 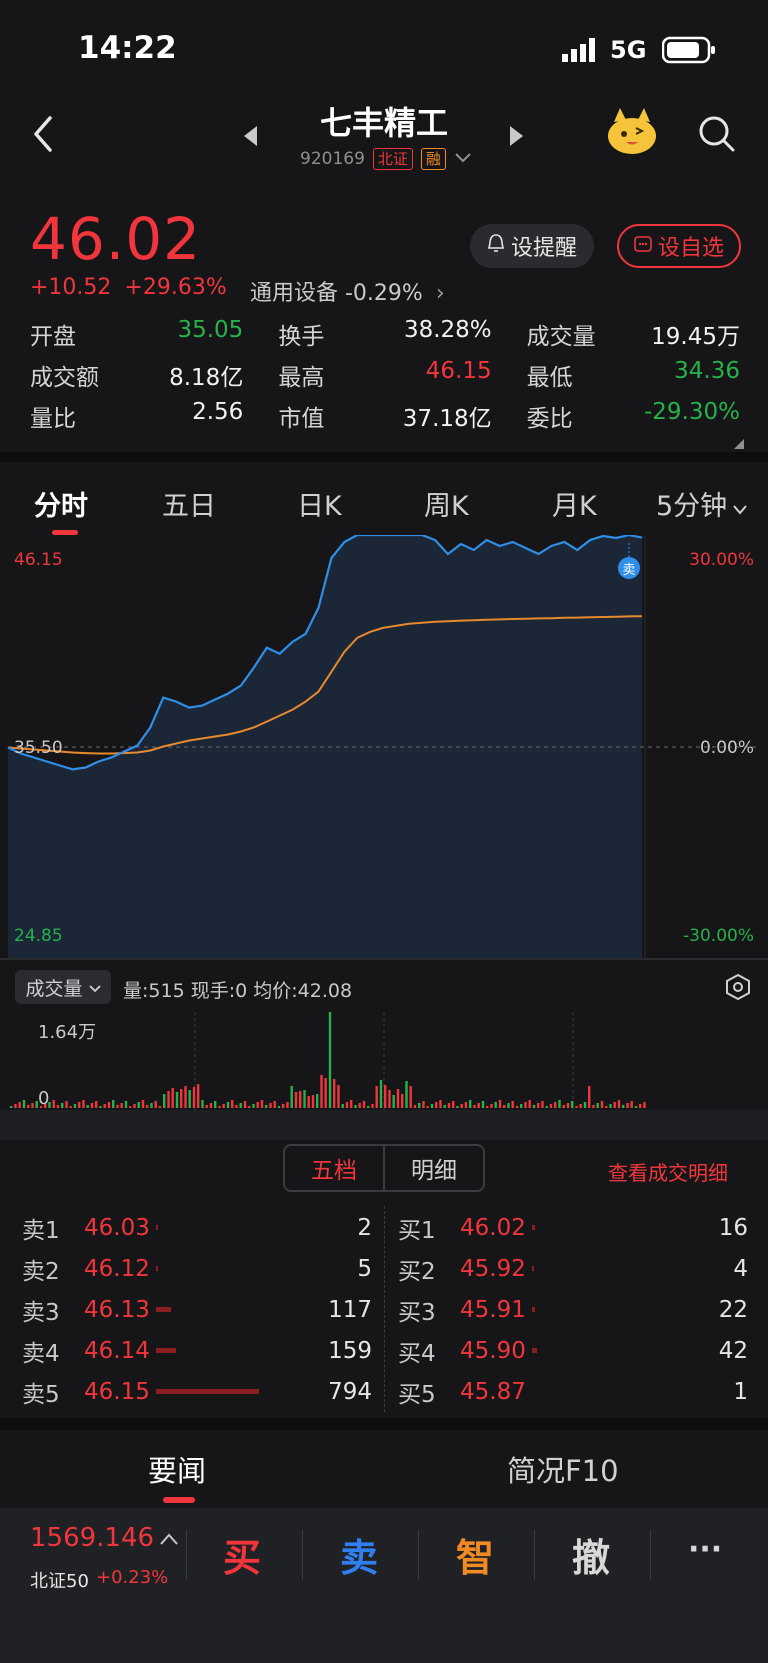 What do you see at coordinates (38, 936) in the screenshot?
I see `y-bottom-price: 24.85` at bounding box center [38, 936].